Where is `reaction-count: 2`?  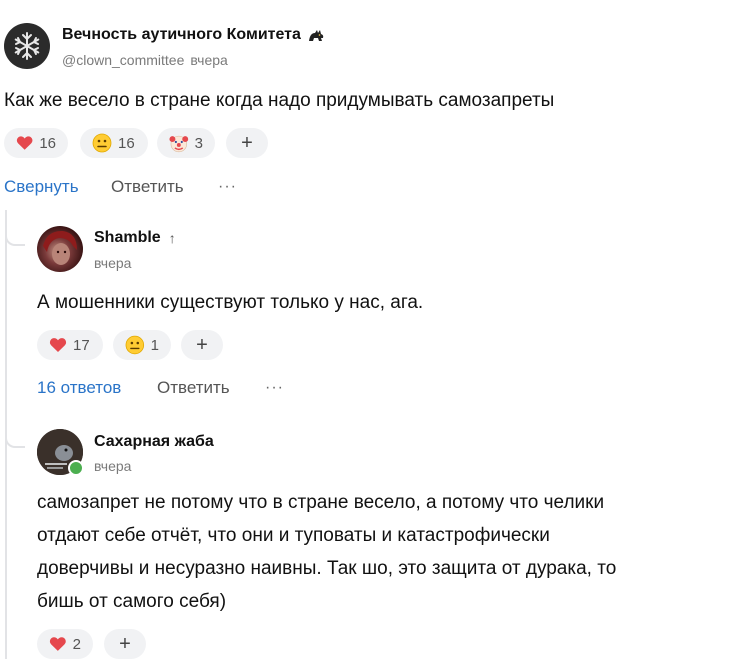 reaction-count: 2 is located at coordinates (76, 644).